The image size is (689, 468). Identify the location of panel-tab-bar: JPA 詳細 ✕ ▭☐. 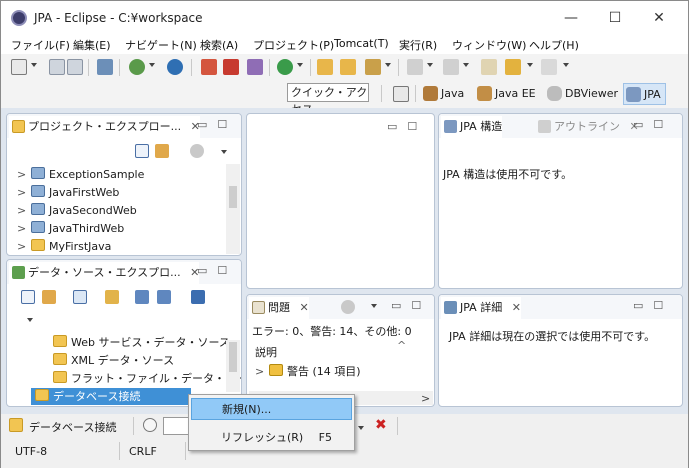
(560, 307).